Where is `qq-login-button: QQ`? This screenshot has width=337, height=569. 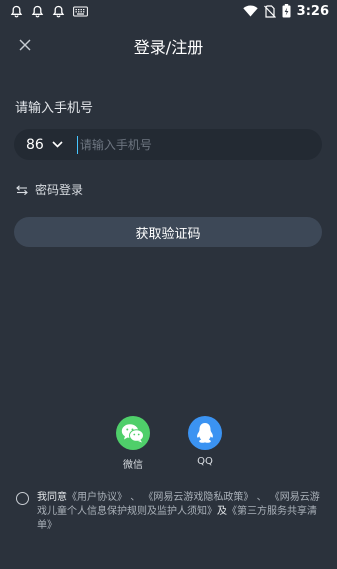
qq-login-button: QQ is located at coordinates (205, 441).